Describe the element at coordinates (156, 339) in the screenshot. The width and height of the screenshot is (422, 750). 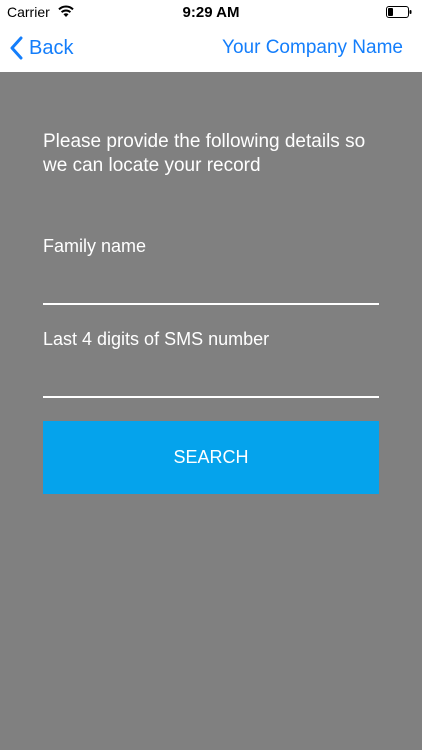
I see `sms-digits-label: Last 4 digits of SMS number` at that location.